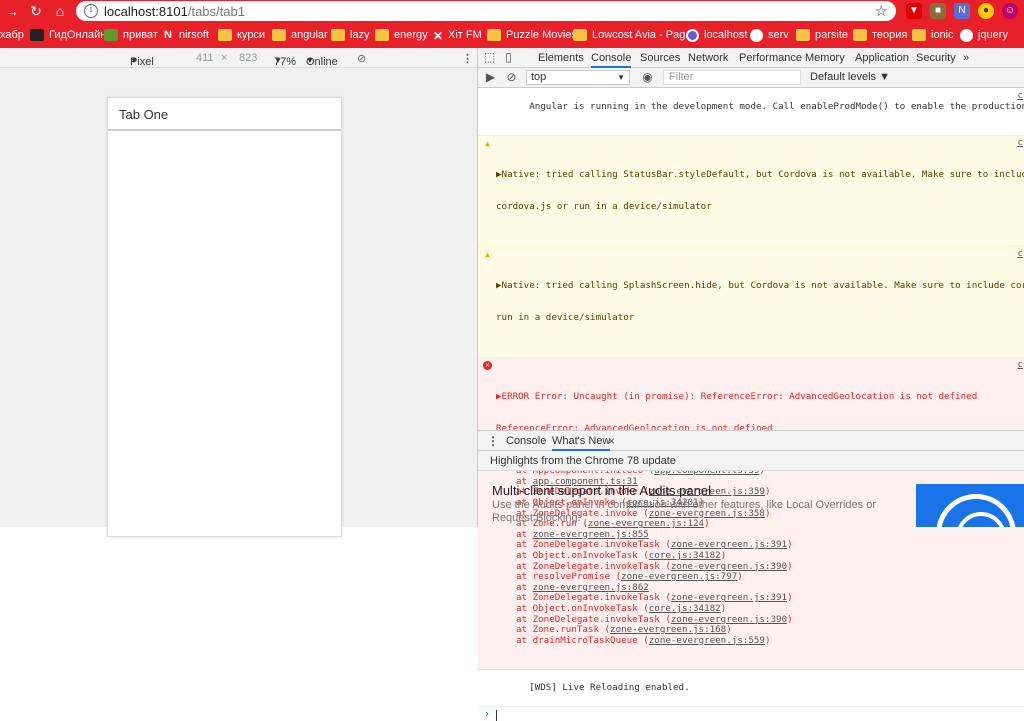 The width and height of the screenshot is (1024, 721). Describe the element at coordinates (938, 11) in the screenshot. I see `extension-icon-2: ■` at that location.